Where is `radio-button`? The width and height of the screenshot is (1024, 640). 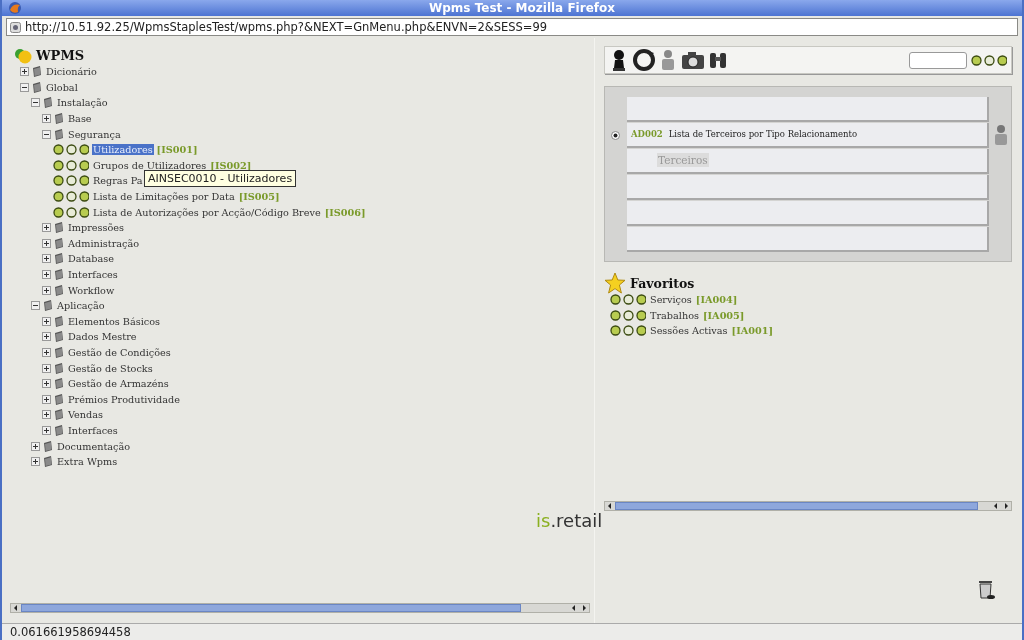
radio-button is located at coordinates (615, 135).